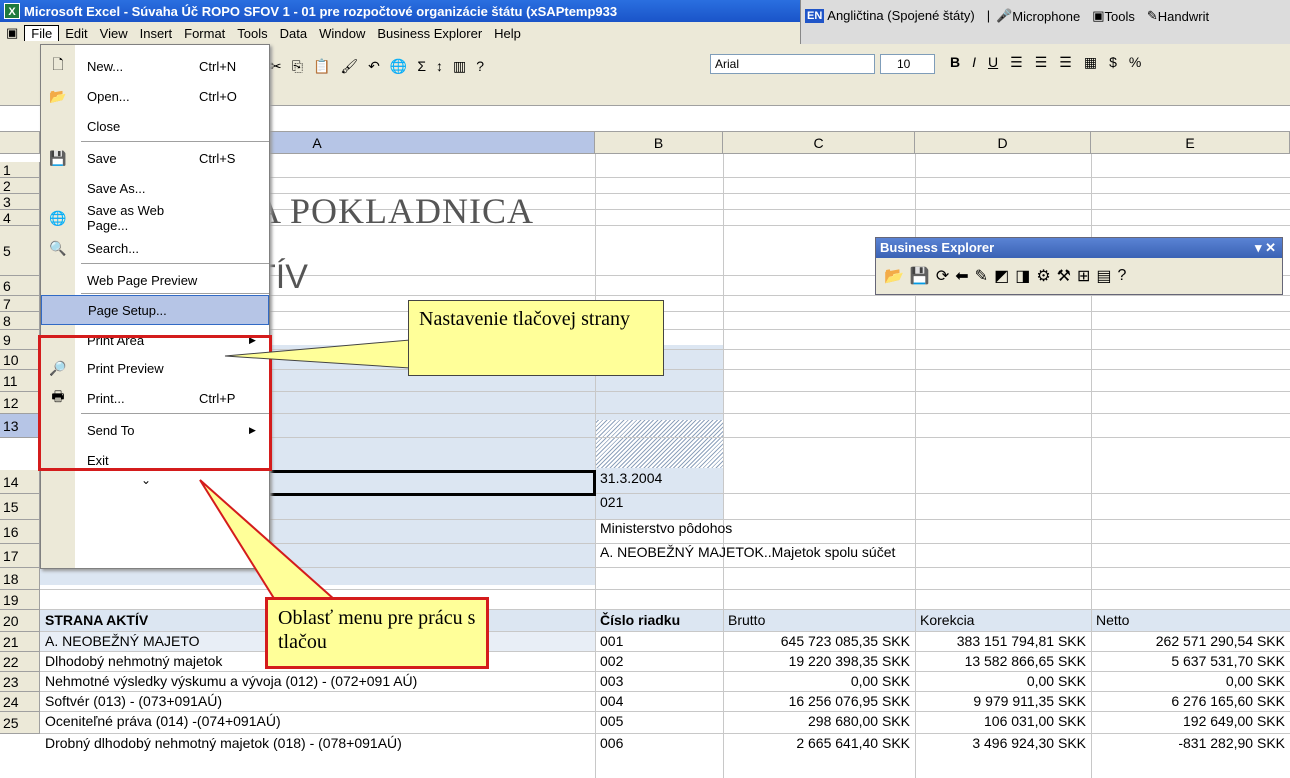 This screenshot has width=1290, height=778. Describe the element at coordinates (792, 64) in the screenshot. I see `font-select: Arial` at that location.